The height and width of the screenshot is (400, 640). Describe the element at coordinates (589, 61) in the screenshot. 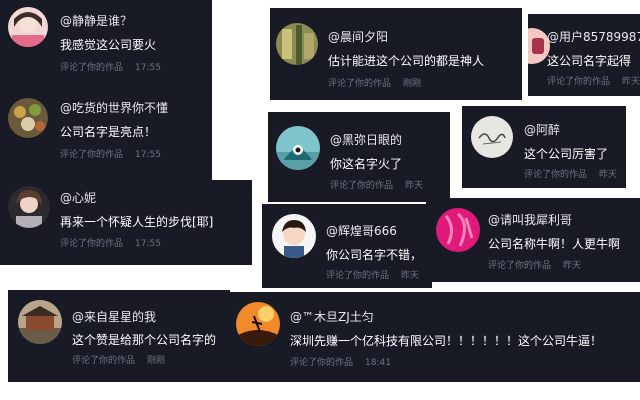

I see `comment-text: 这公司名字起得` at that location.